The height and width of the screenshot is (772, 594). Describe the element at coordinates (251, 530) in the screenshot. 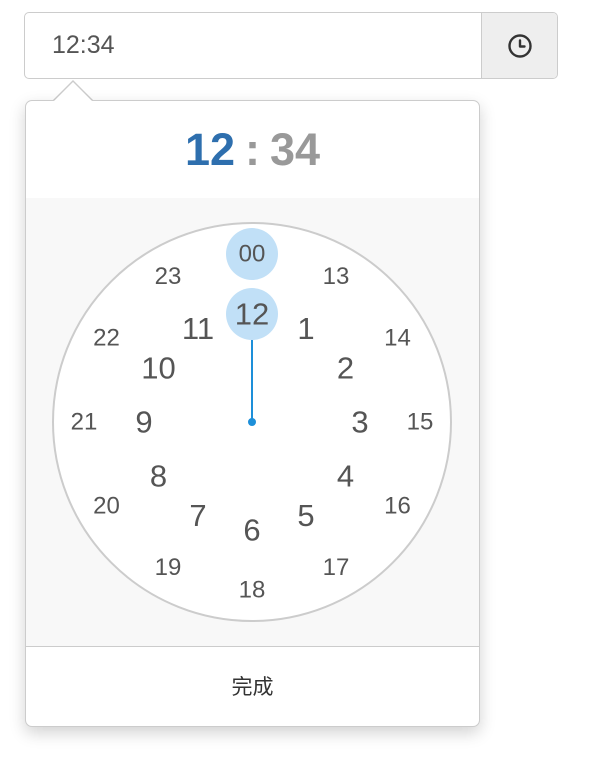

I see `hour-tick-6: 6` at that location.